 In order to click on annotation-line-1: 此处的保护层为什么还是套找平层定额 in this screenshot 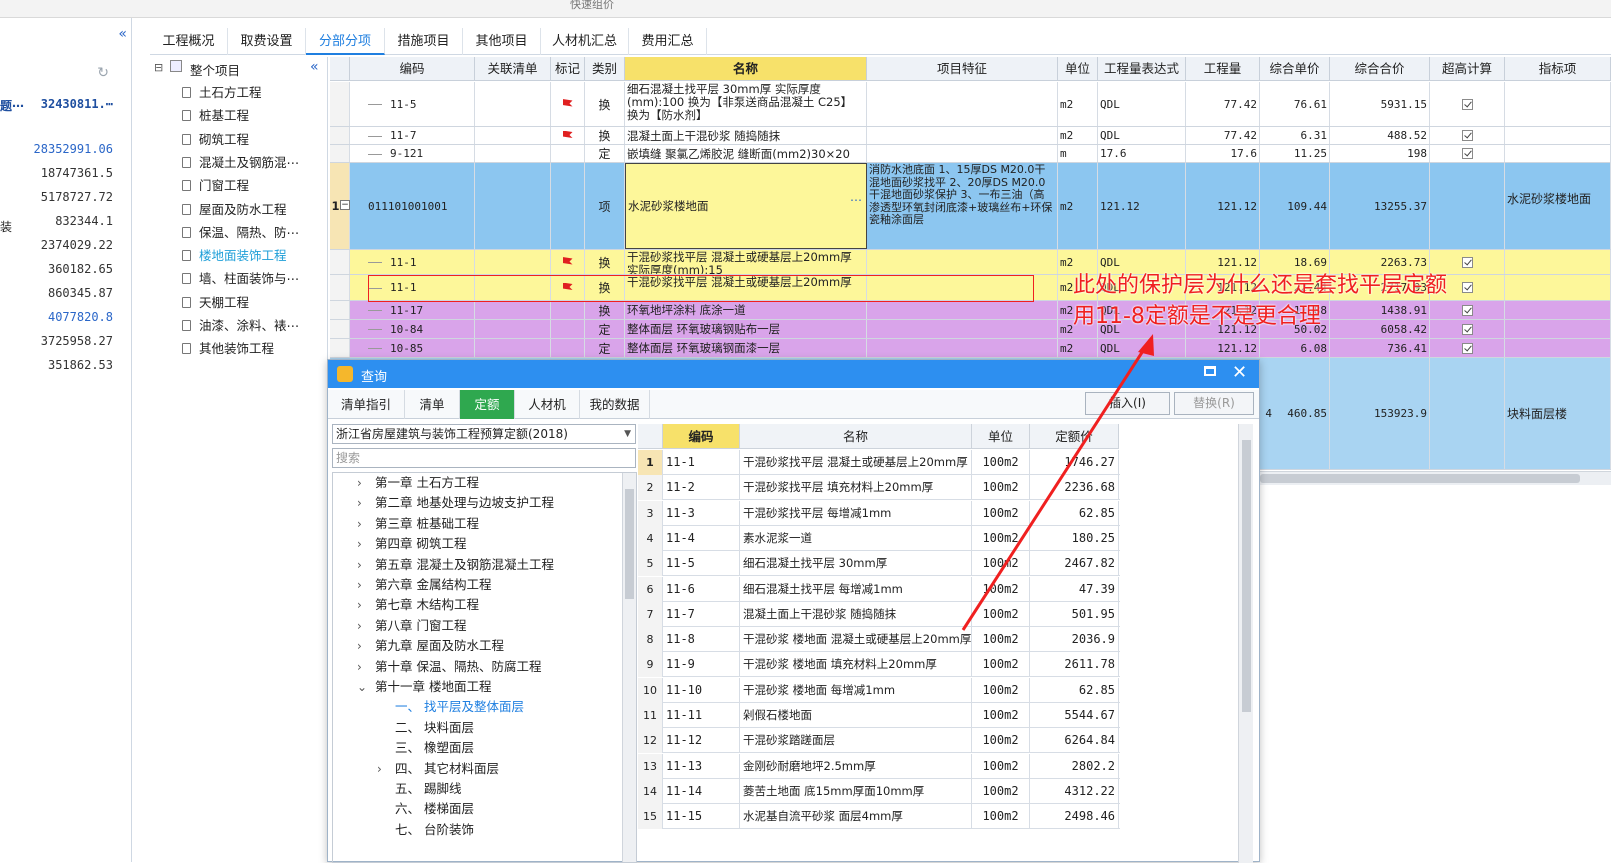, I will do `click(1260, 285)`.